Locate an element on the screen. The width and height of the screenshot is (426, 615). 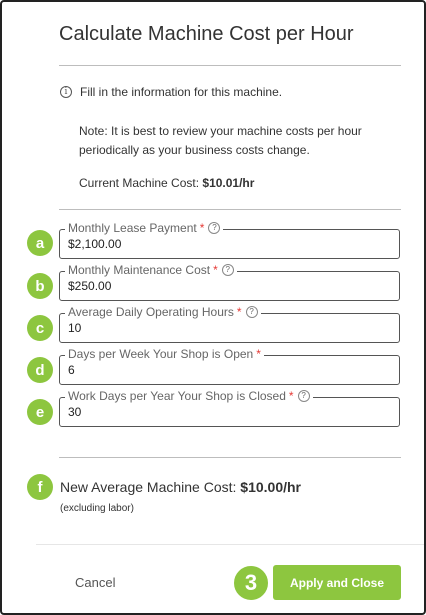
field-label: Monthly Lease Payment *? is located at coordinates (144, 228).